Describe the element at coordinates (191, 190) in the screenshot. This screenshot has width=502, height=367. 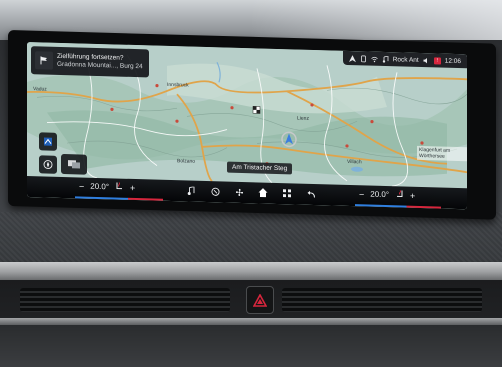
I see `music-icon` at that location.